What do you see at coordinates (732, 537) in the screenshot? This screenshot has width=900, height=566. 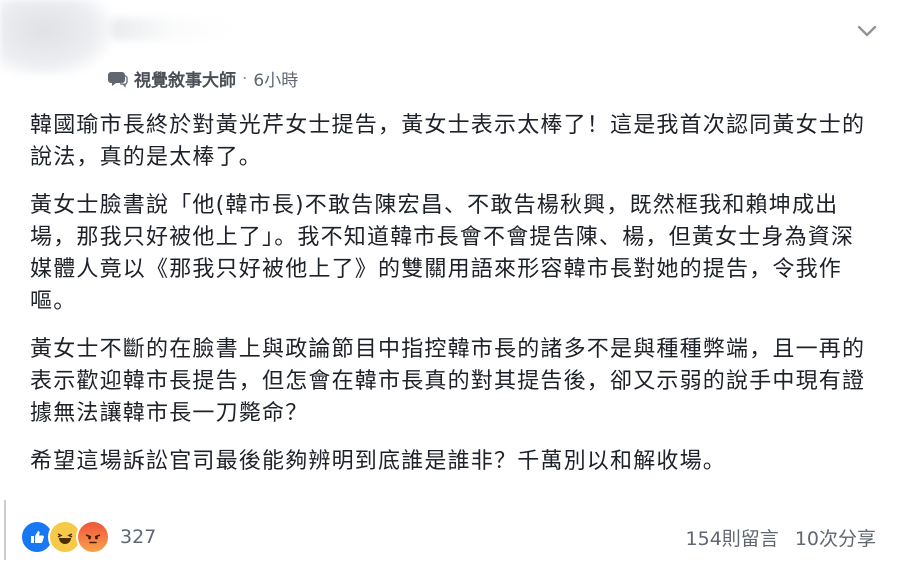 I see `comment-count-link: 154則留言` at bounding box center [732, 537].